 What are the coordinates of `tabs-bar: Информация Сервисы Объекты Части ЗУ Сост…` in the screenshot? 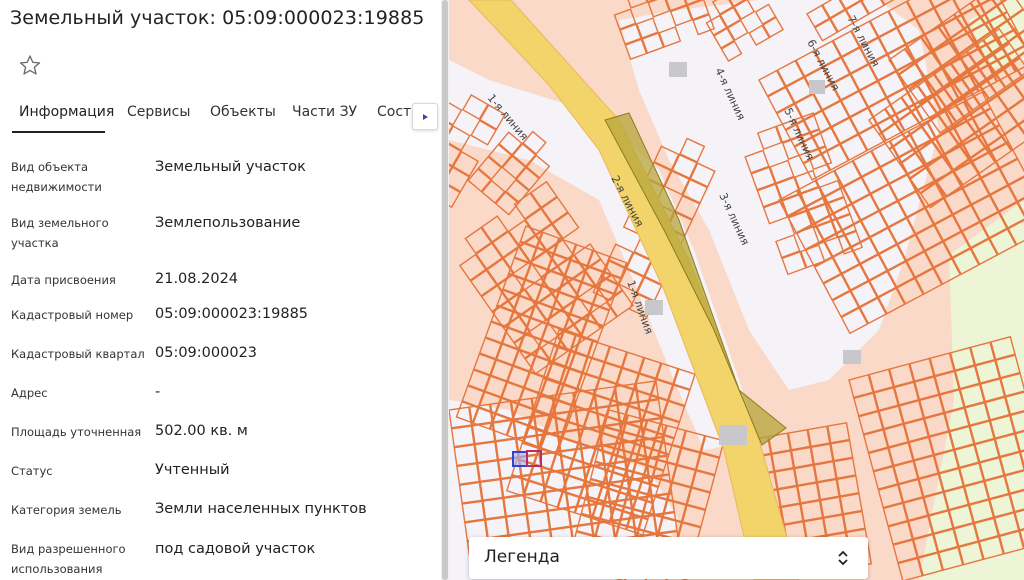 It's located at (222, 117).